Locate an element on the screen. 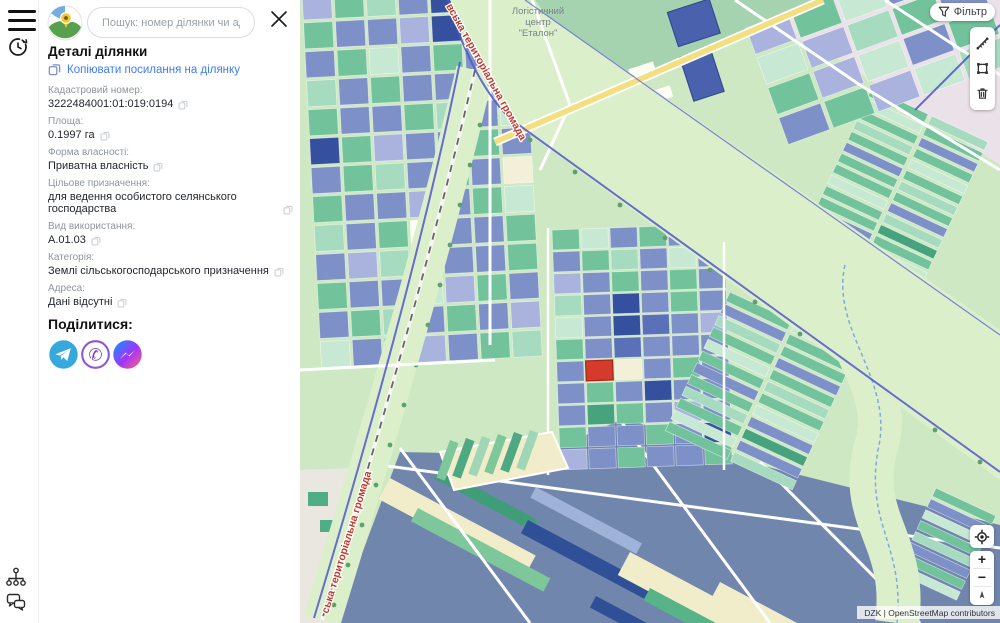 This screenshot has height=623, width=1000. search-input is located at coordinates (171, 22).